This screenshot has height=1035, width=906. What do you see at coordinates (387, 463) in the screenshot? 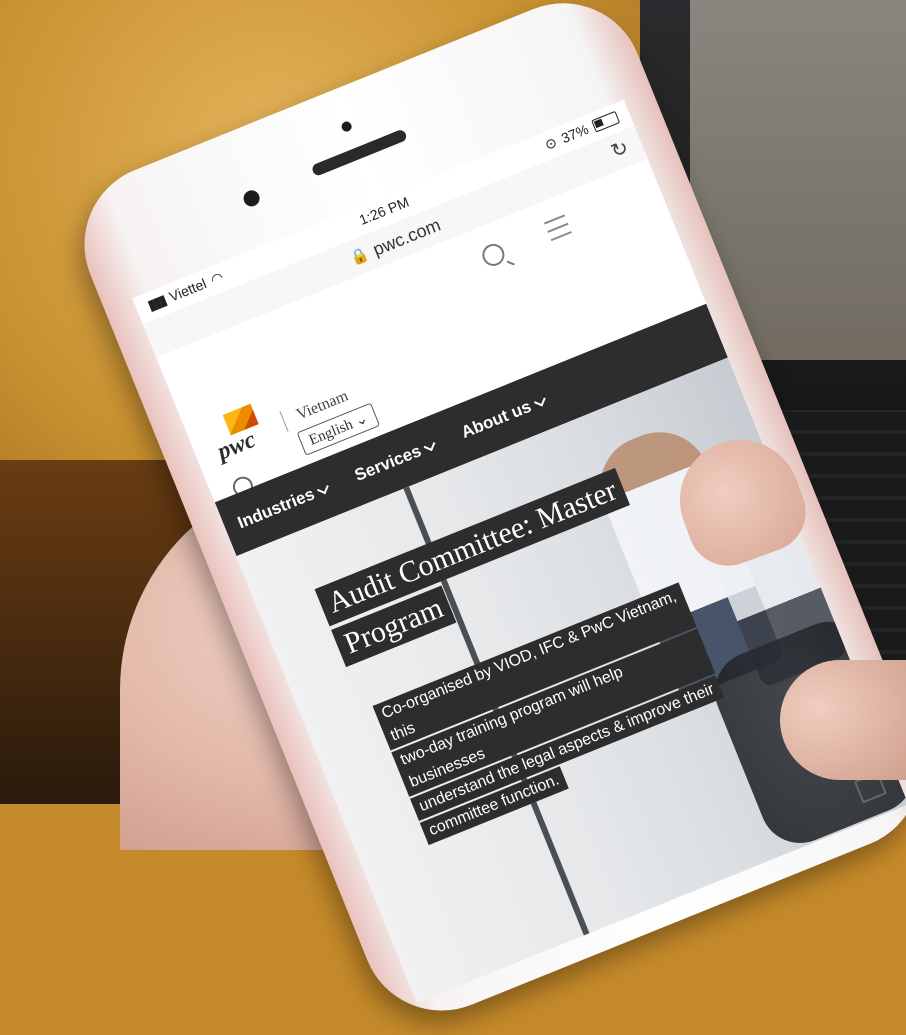
I see `nav-item-label: Services` at bounding box center [387, 463].